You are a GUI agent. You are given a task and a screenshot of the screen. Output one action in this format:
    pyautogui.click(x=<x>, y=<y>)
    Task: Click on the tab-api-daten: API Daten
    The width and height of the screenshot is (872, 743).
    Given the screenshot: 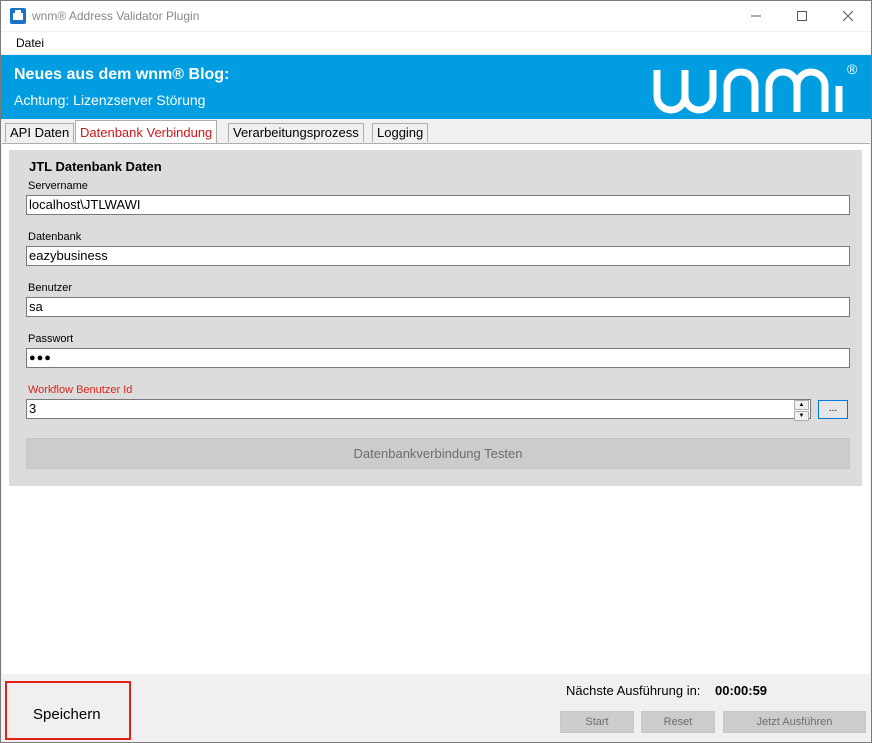 What is the action you would take?
    pyautogui.click(x=40, y=132)
    